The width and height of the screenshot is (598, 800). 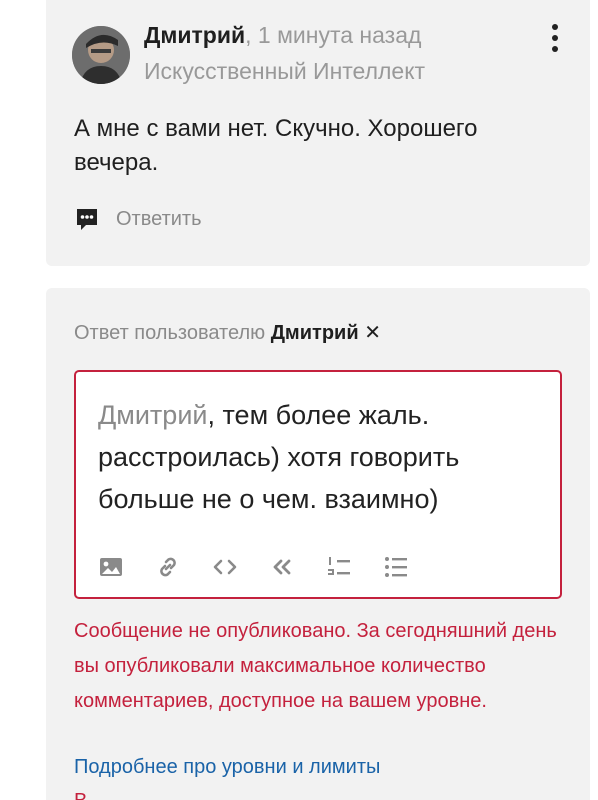 I want to click on close-icon: ✕, so click(x=372, y=333).